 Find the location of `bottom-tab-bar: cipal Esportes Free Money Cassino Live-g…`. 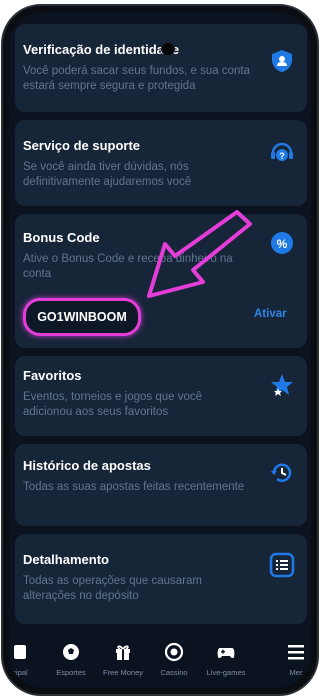

bottom-tab-bar: cipal Esportes Free Money Cassino Live-g… is located at coordinates (160, 661).